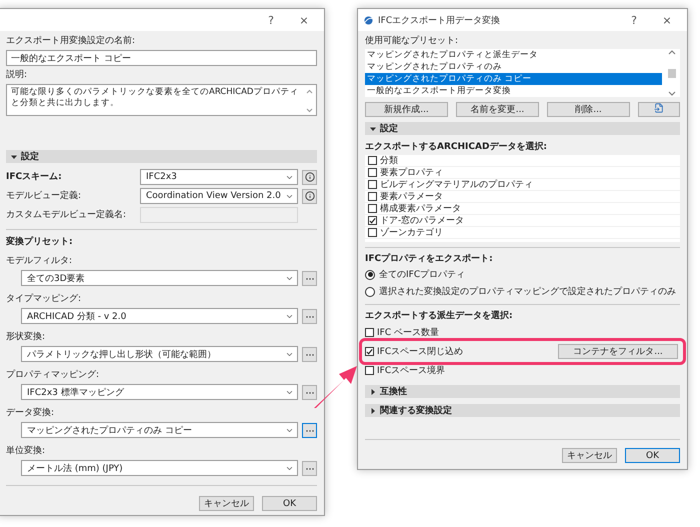  I want to click on field-label: エクスポート用変換設定の名前:, so click(71, 41).